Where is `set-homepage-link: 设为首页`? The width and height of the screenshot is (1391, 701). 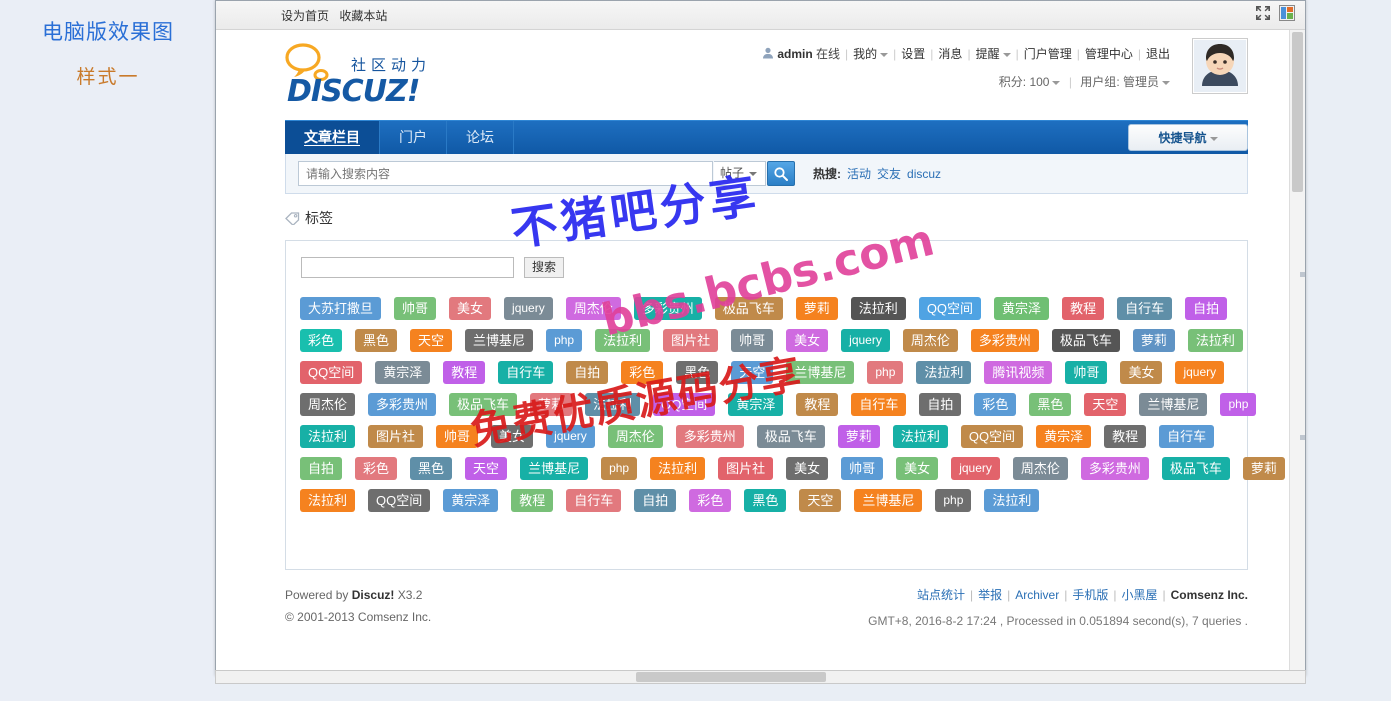
set-homepage-link: 设为首页 is located at coordinates (305, 16).